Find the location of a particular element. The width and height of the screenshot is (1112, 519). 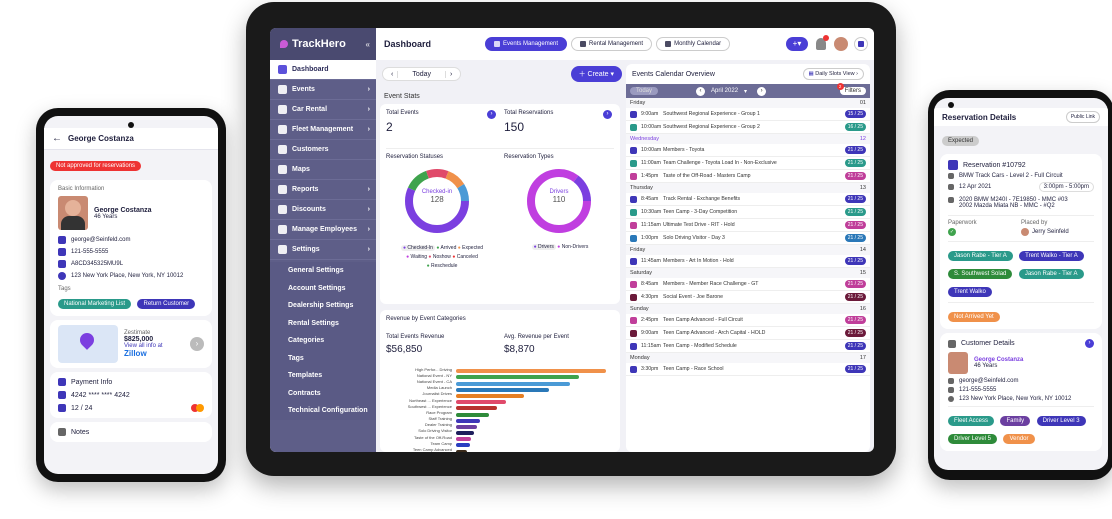

event-name: Teen Camp - Modified Schedule is located at coordinates (700, 346).